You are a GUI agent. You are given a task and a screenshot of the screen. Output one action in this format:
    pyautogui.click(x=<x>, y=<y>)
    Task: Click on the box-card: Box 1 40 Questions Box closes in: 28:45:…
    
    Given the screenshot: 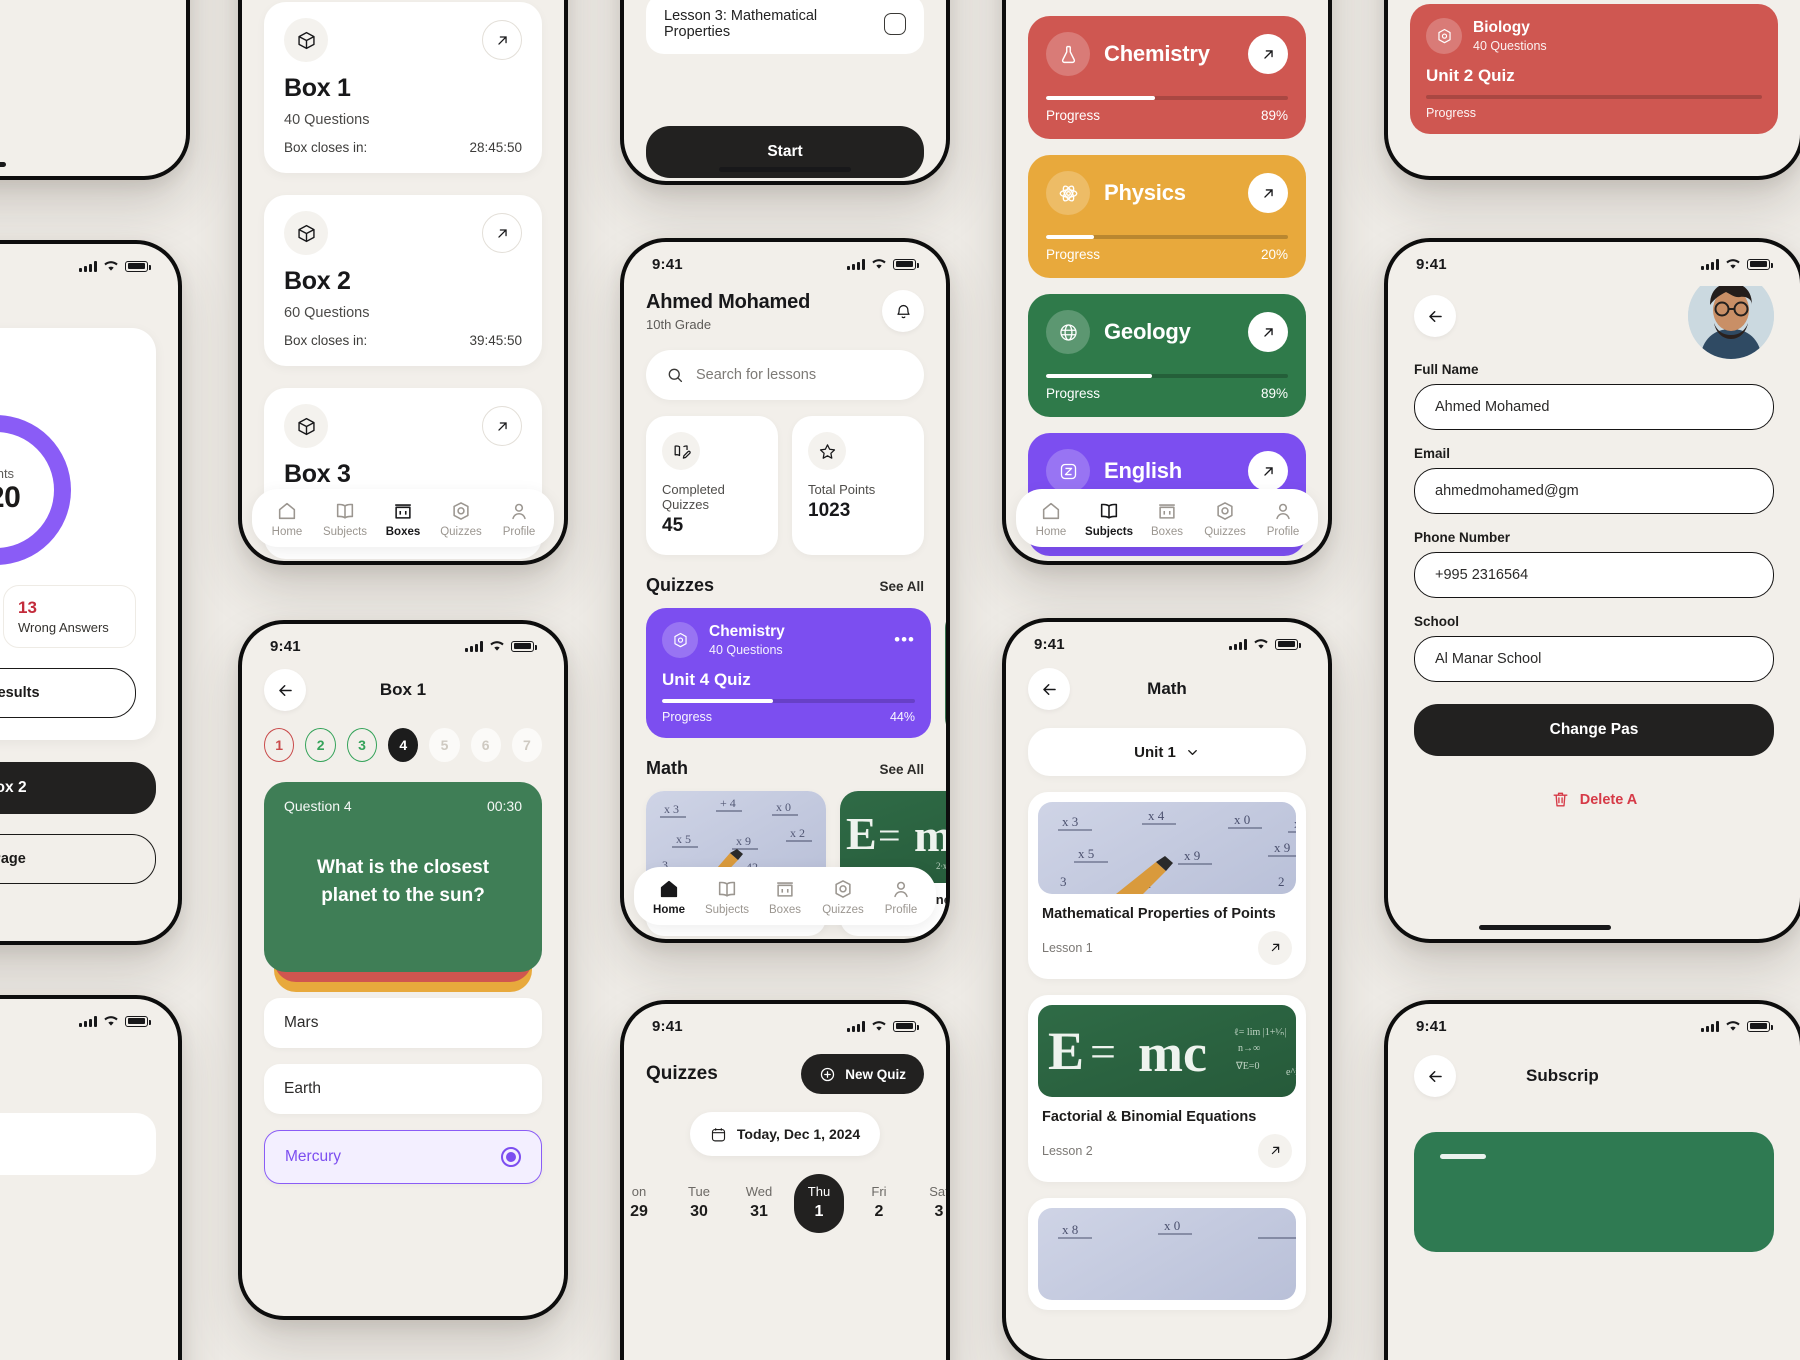 What is the action you would take?
    pyautogui.click(x=403, y=87)
    